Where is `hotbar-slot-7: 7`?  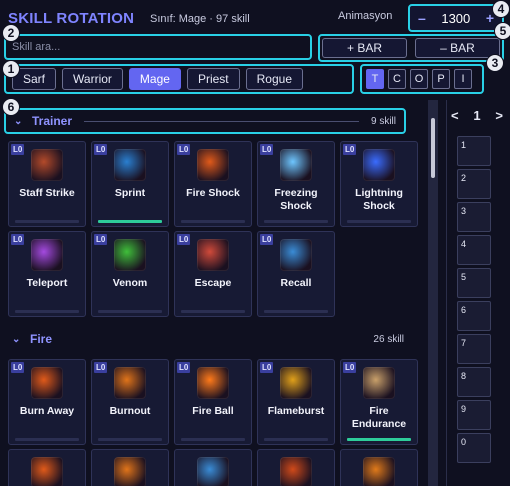 hotbar-slot-7: 7 is located at coordinates (474, 349).